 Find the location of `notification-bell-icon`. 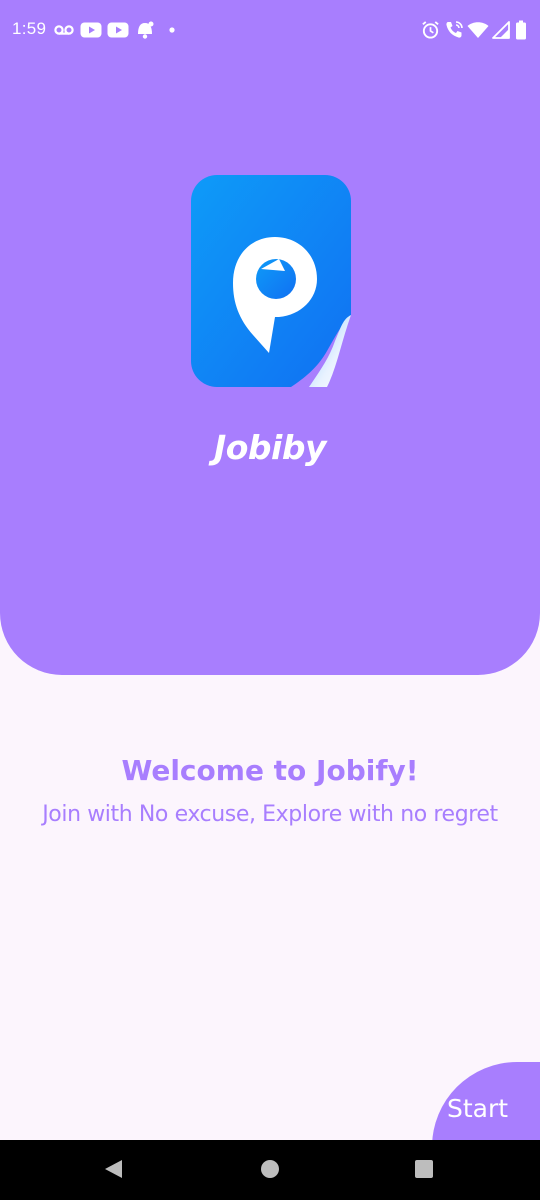

notification-bell-icon is located at coordinates (146, 30).